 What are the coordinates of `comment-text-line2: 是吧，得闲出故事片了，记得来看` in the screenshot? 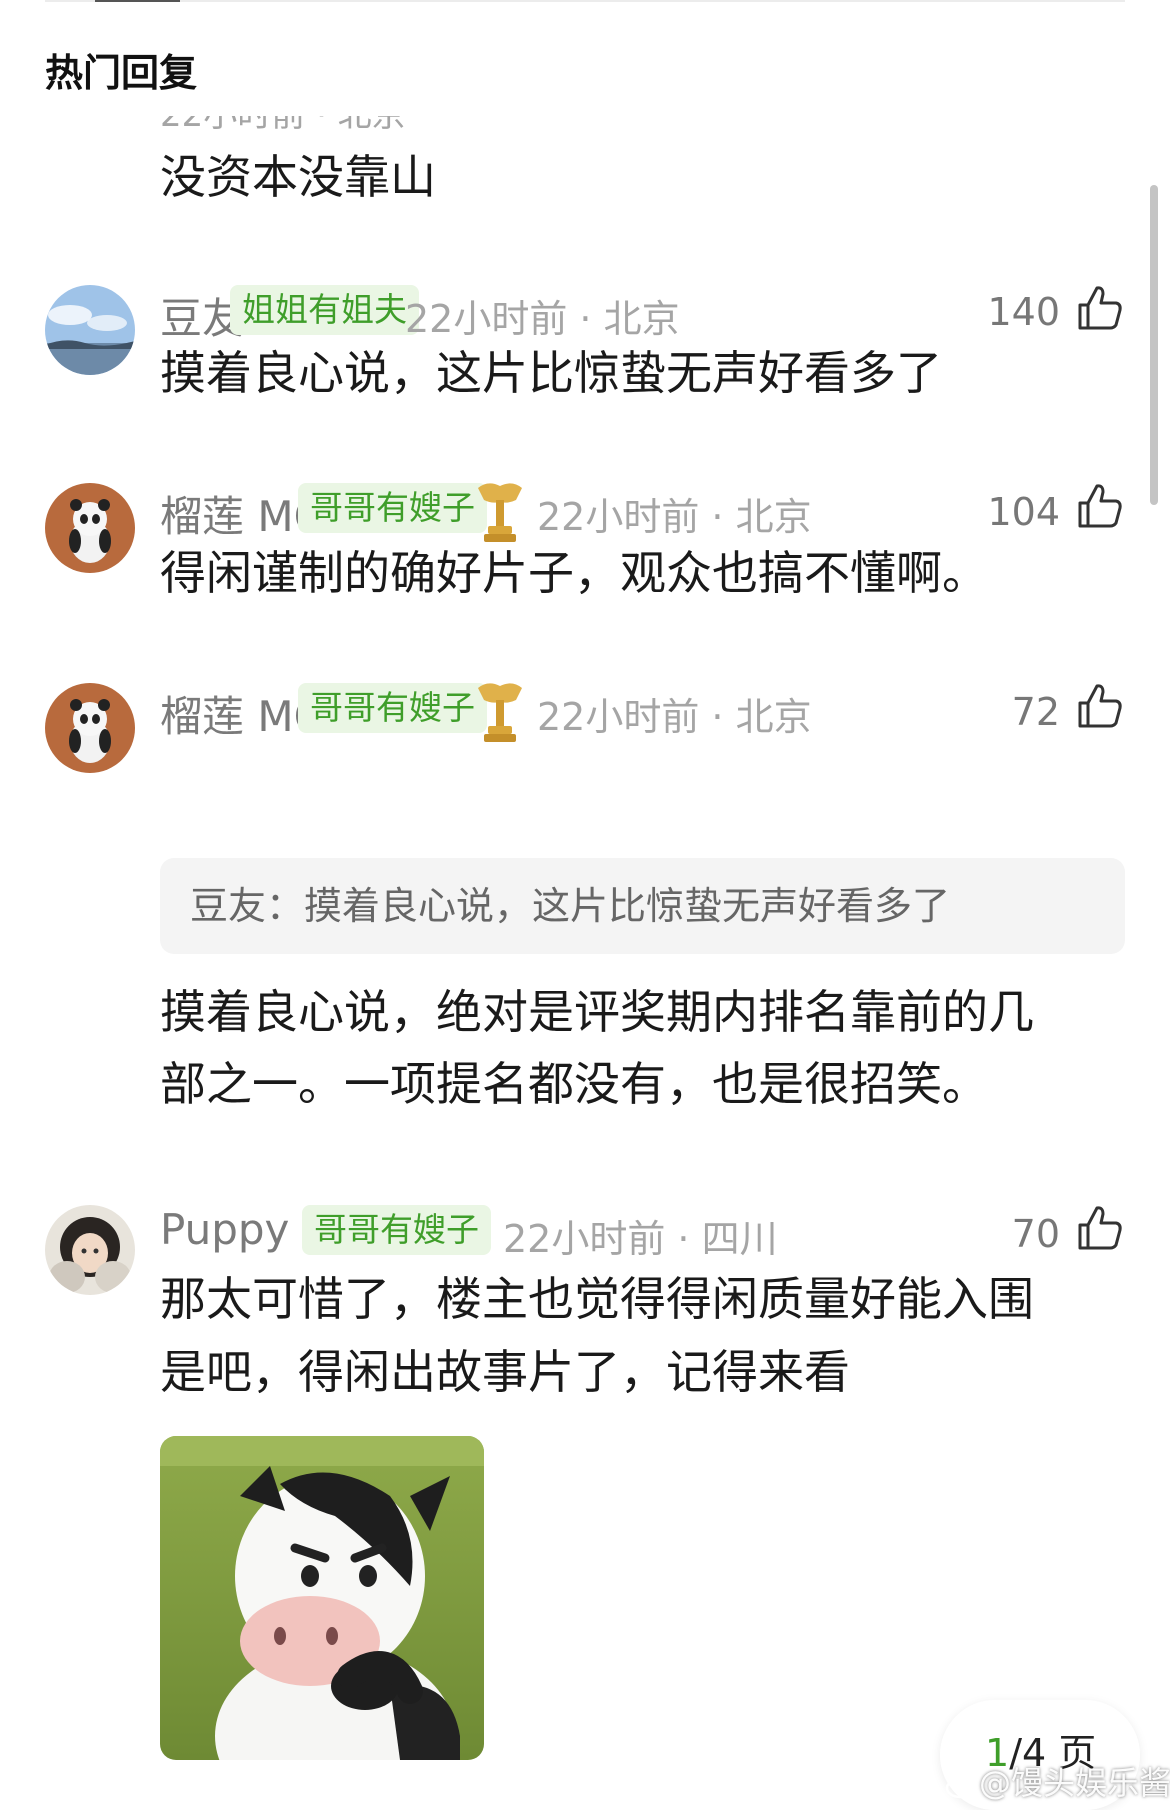 It's located at (505, 1372).